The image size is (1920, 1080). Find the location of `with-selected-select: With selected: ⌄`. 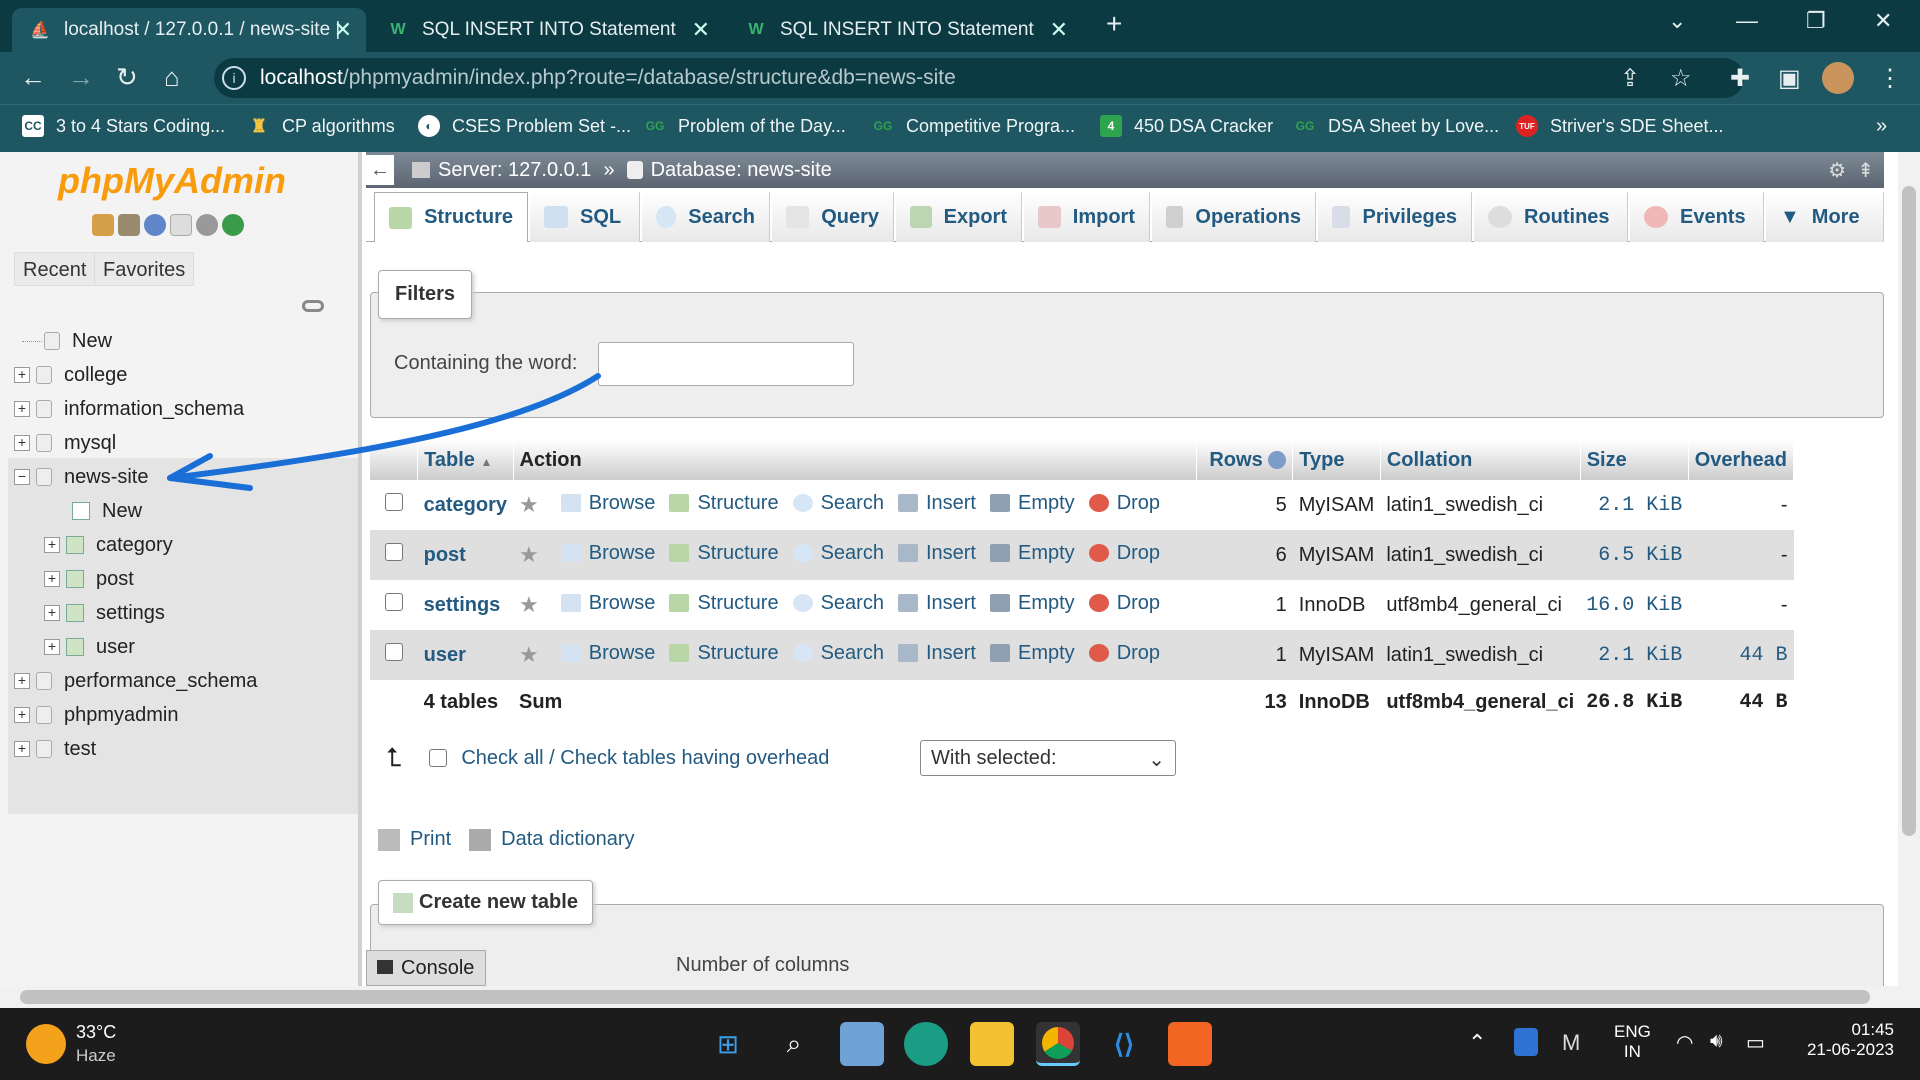

with-selected-select: With selected: ⌄ is located at coordinates (1048, 758).